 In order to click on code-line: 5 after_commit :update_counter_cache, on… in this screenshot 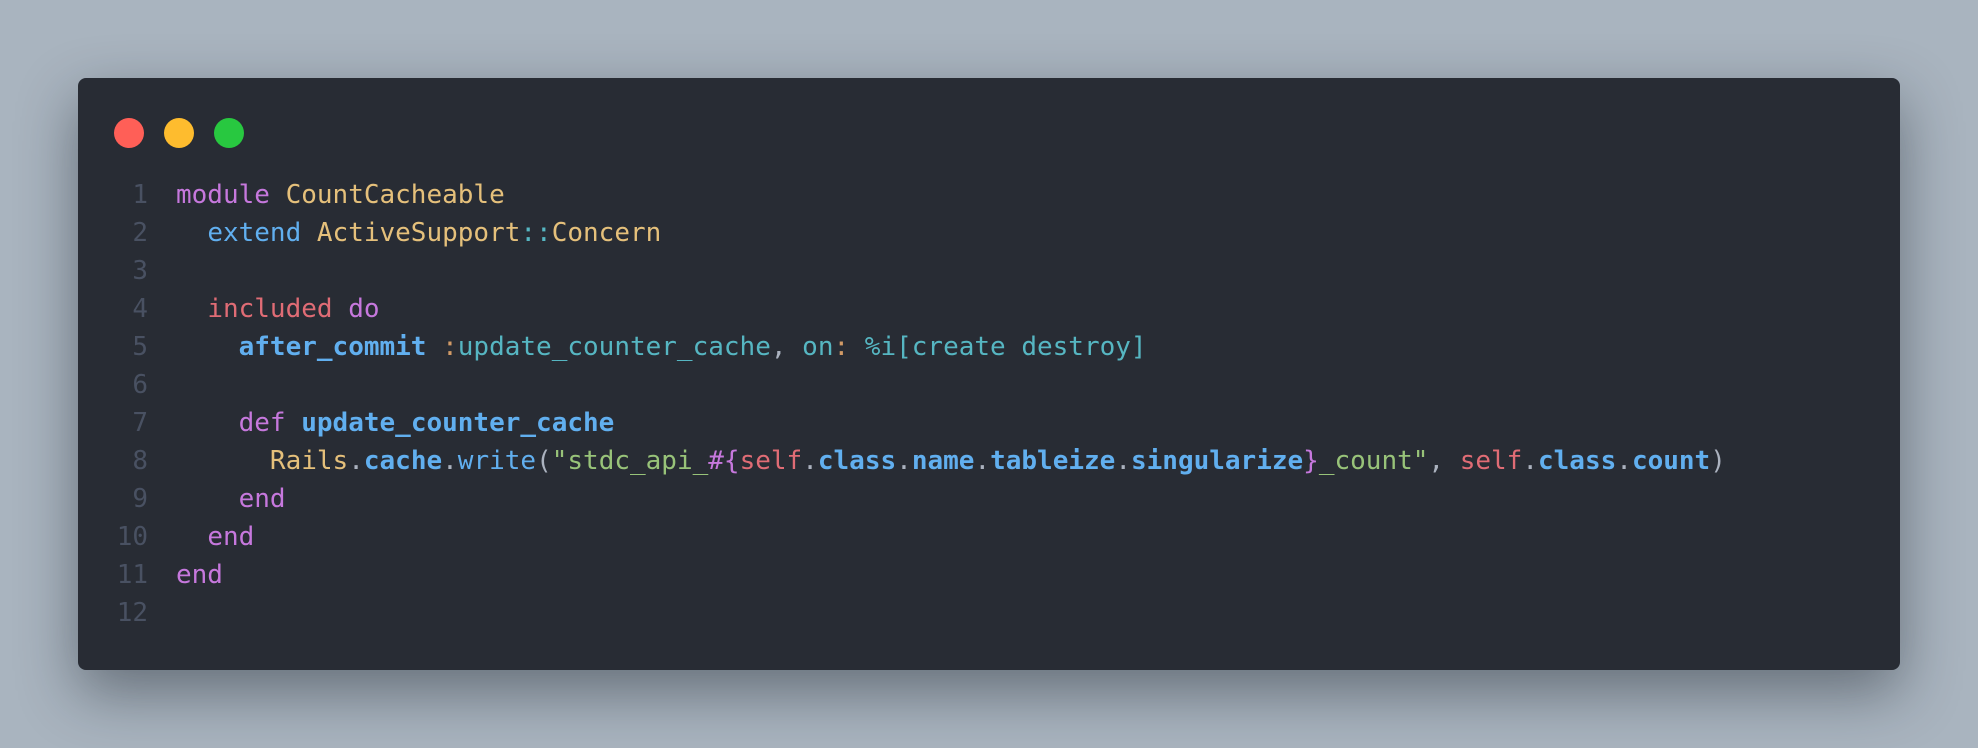, I will do `click(989, 347)`.